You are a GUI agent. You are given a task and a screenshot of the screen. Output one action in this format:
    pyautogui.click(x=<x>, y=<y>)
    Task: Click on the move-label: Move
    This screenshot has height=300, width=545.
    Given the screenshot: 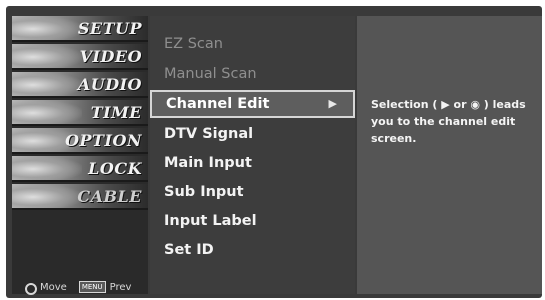 What is the action you would take?
    pyautogui.click(x=53, y=287)
    